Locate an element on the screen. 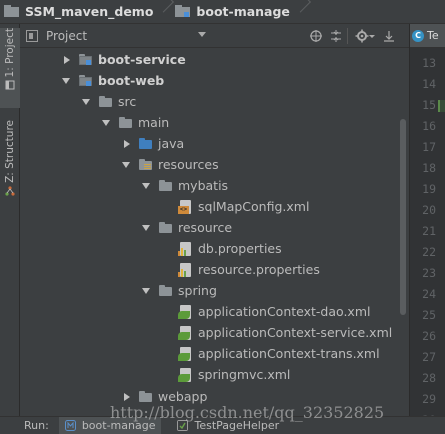  tree-item-boot-service: boot-service is located at coordinates (124, 59).